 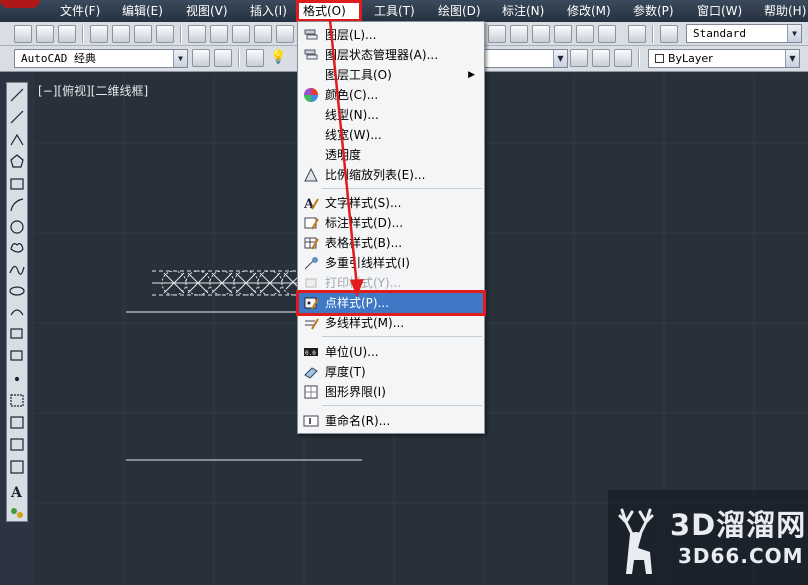 I want to click on block-editor-icon, so click(x=285, y=34).